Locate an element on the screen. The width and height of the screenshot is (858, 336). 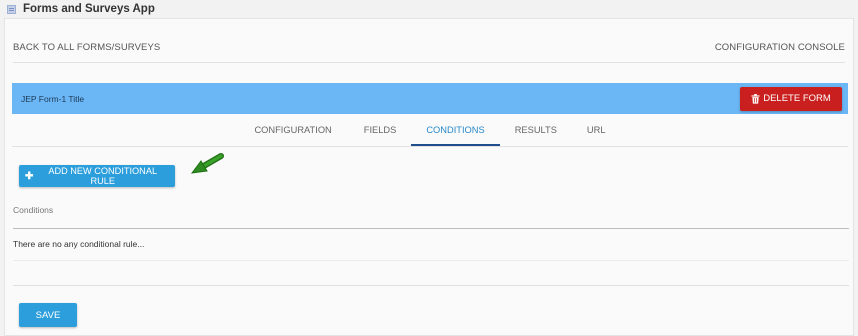
conditions-divider is located at coordinates (431, 228).